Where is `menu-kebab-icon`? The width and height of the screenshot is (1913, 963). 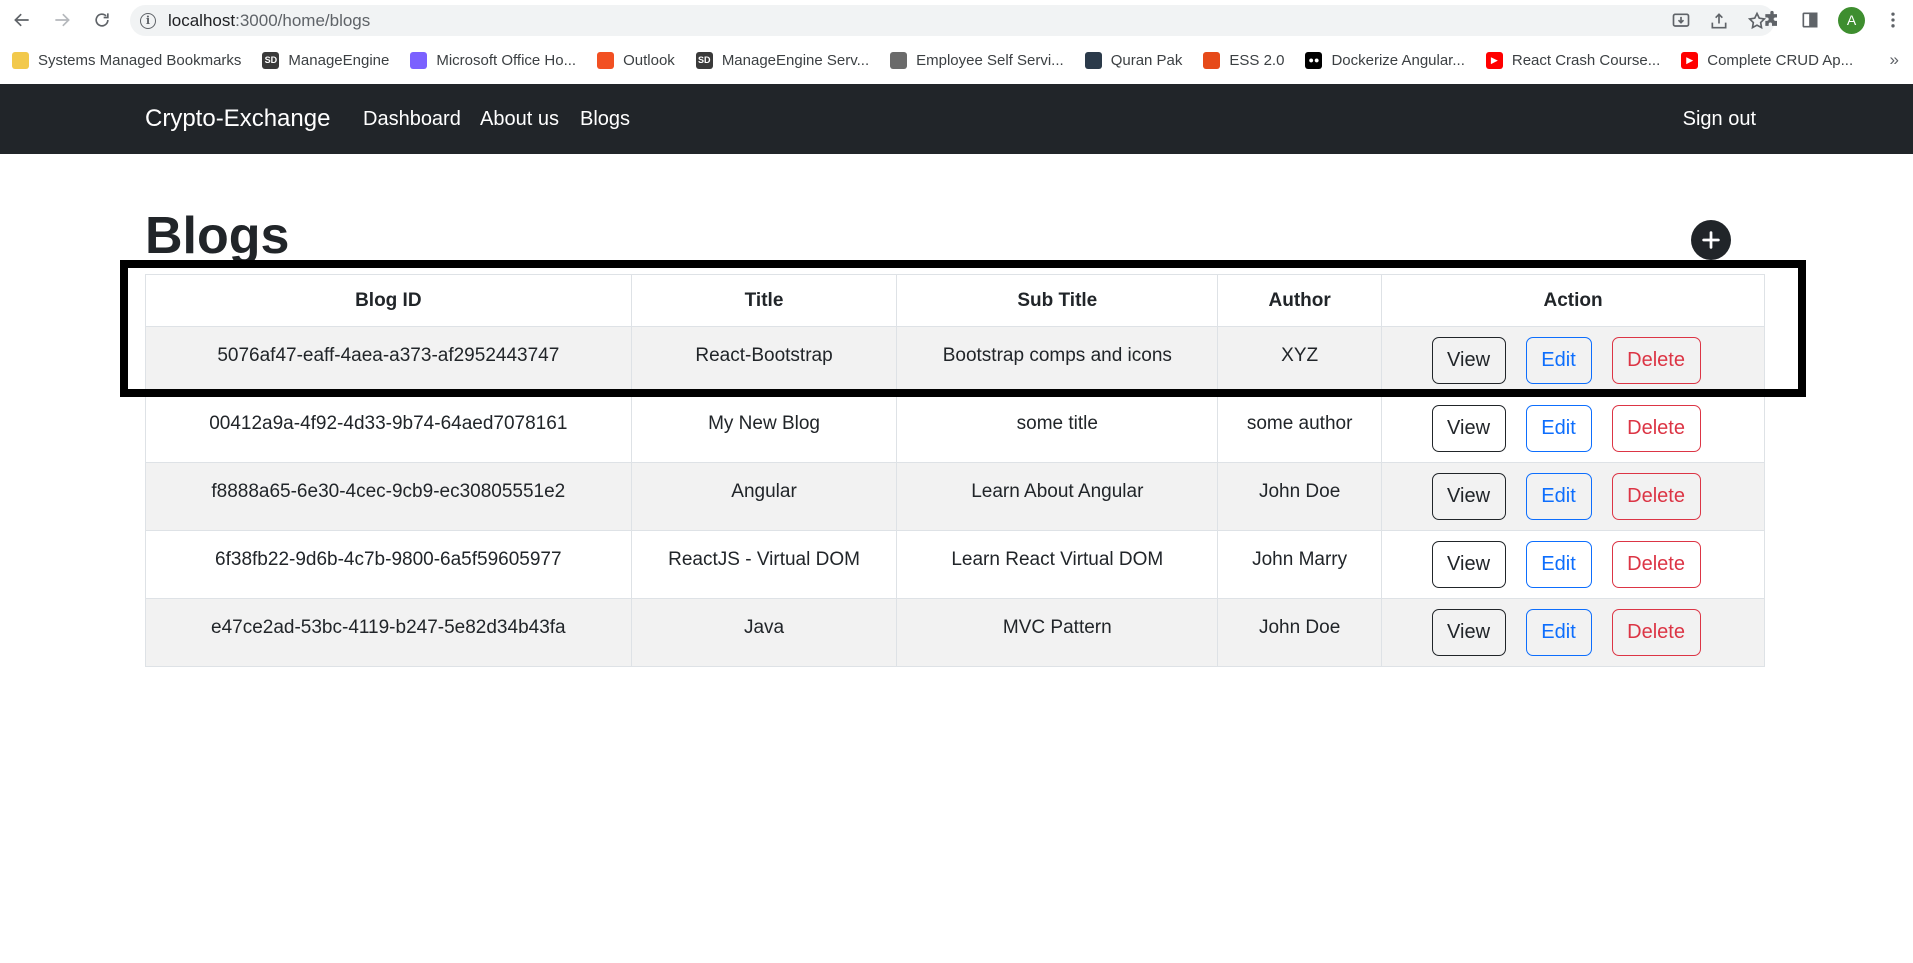 menu-kebab-icon is located at coordinates (1893, 20).